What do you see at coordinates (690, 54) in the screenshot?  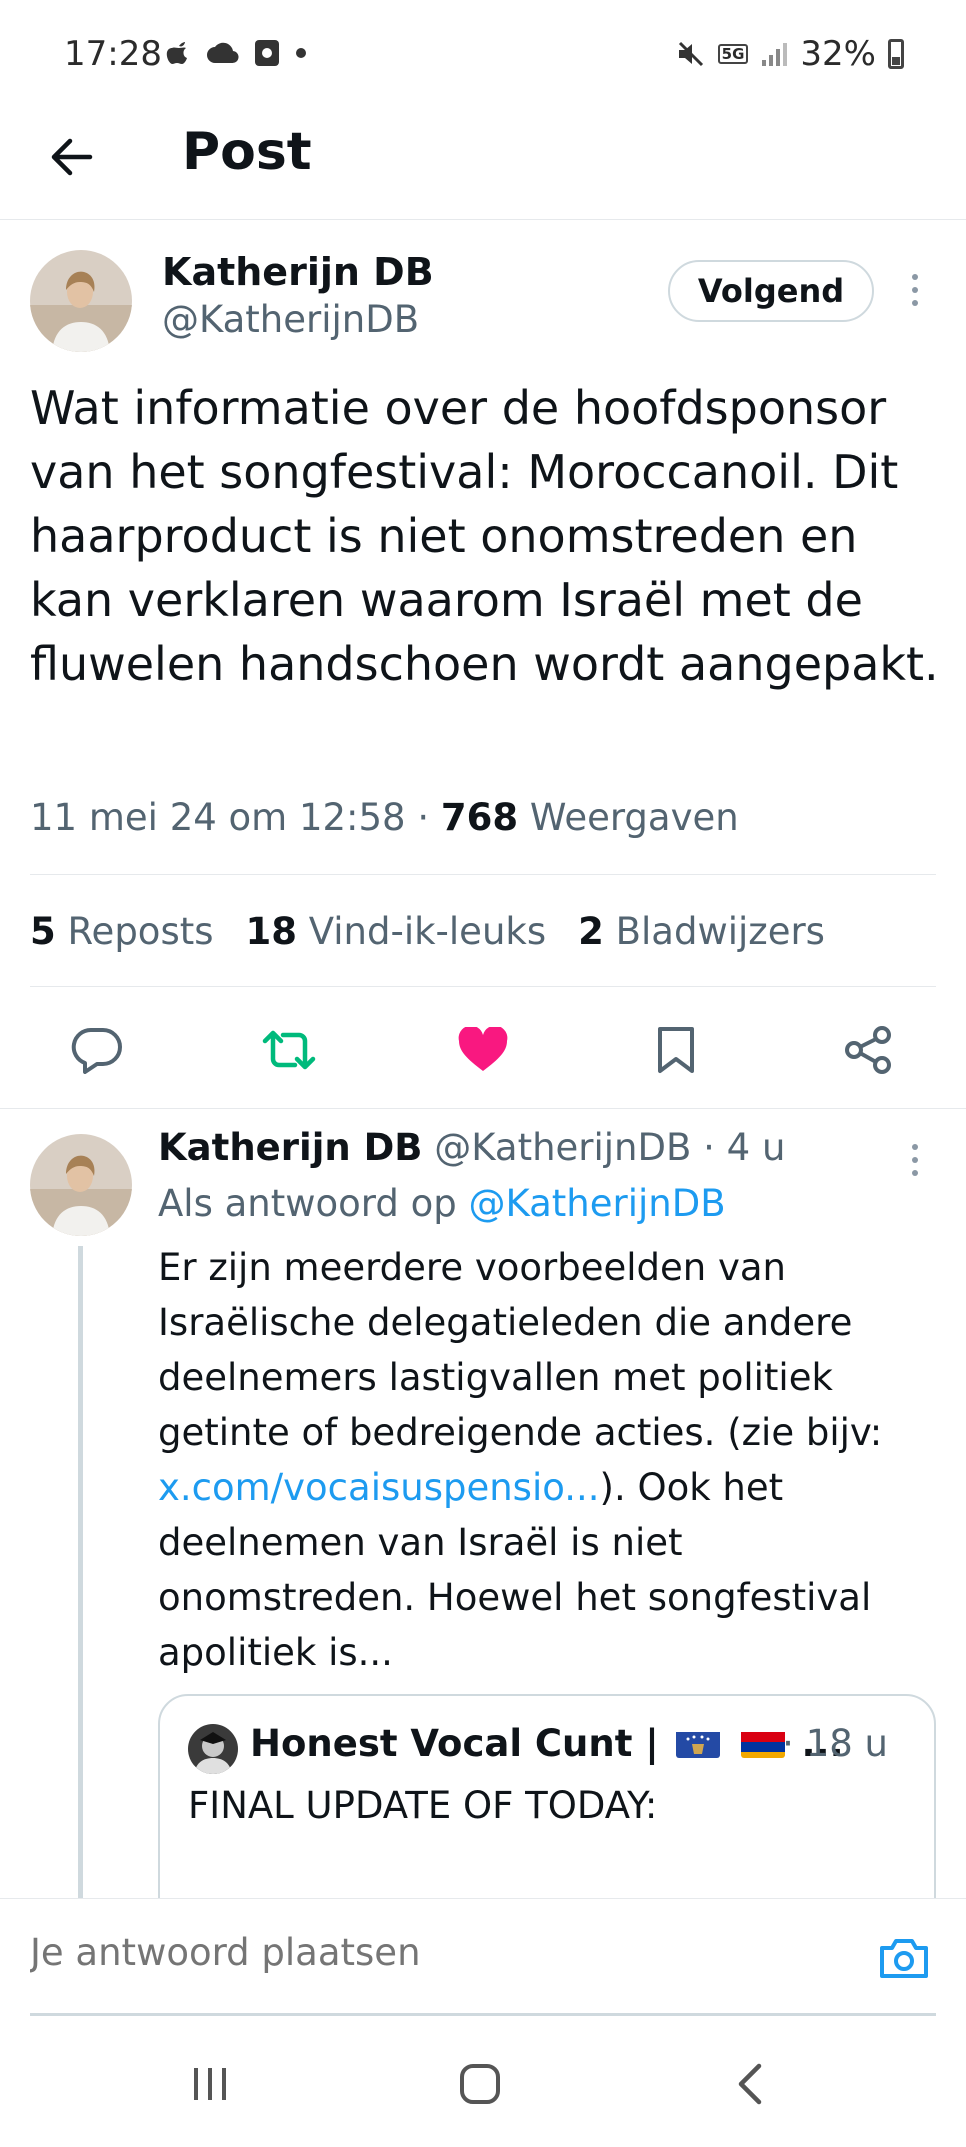 I see `mute-icon` at bounding box center [690, 54].